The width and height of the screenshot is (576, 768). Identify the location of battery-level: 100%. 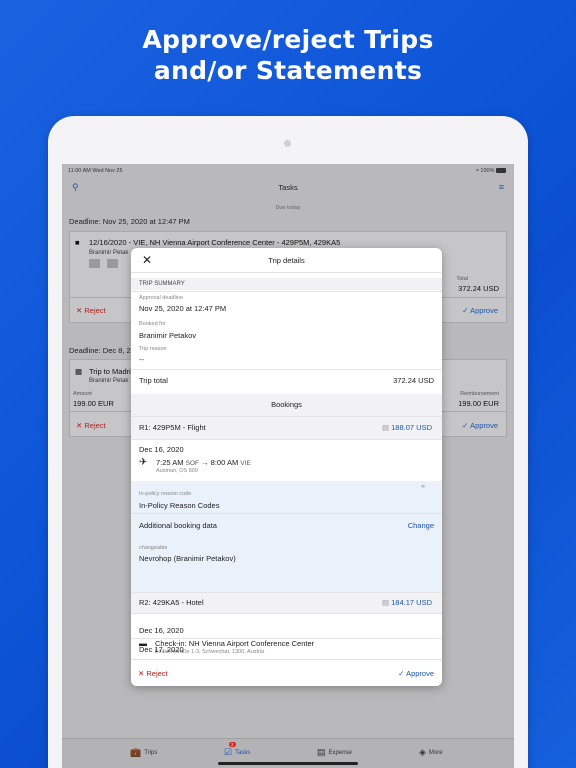
(487, 171).